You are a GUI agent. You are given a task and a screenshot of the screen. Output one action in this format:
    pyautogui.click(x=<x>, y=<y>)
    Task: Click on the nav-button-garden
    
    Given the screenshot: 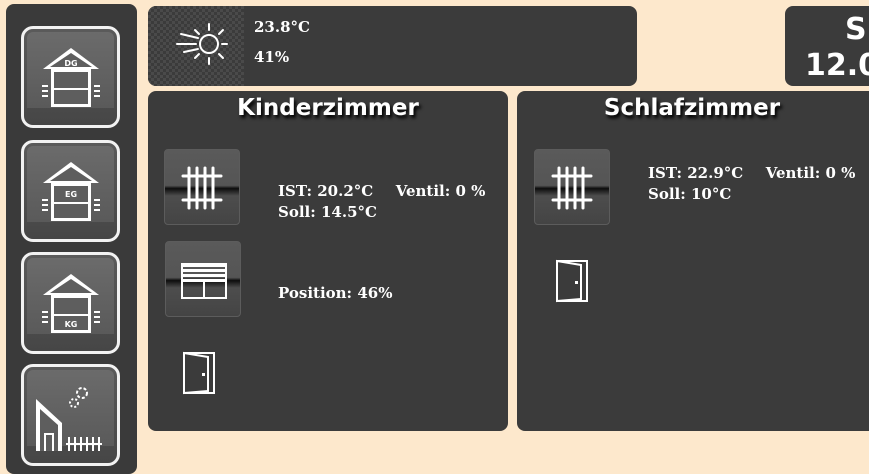 What is the action you would take?
    pyautogui.click(x=70, y=415)
    